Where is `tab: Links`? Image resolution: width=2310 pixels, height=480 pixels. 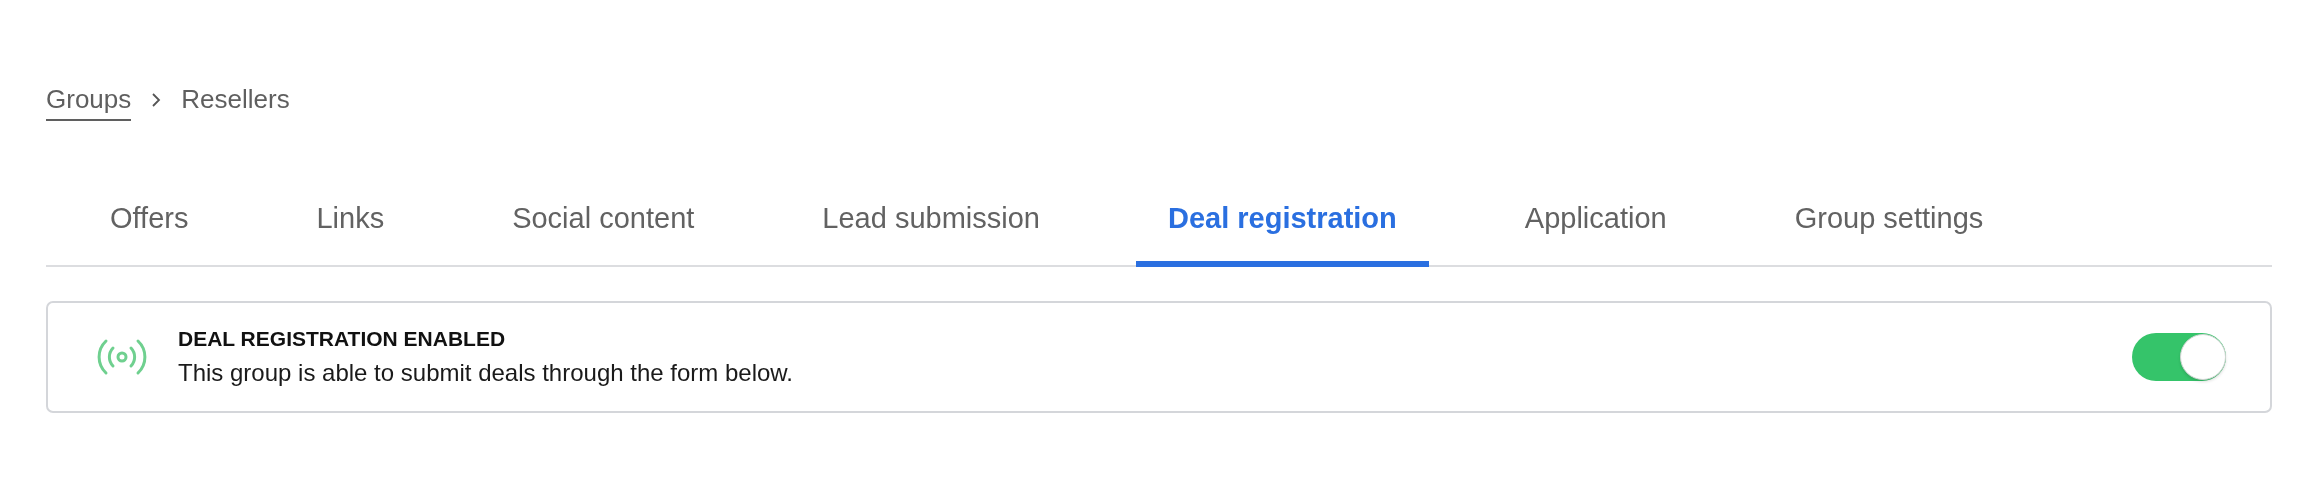 tab: Links is located at coordinates (350, 223).